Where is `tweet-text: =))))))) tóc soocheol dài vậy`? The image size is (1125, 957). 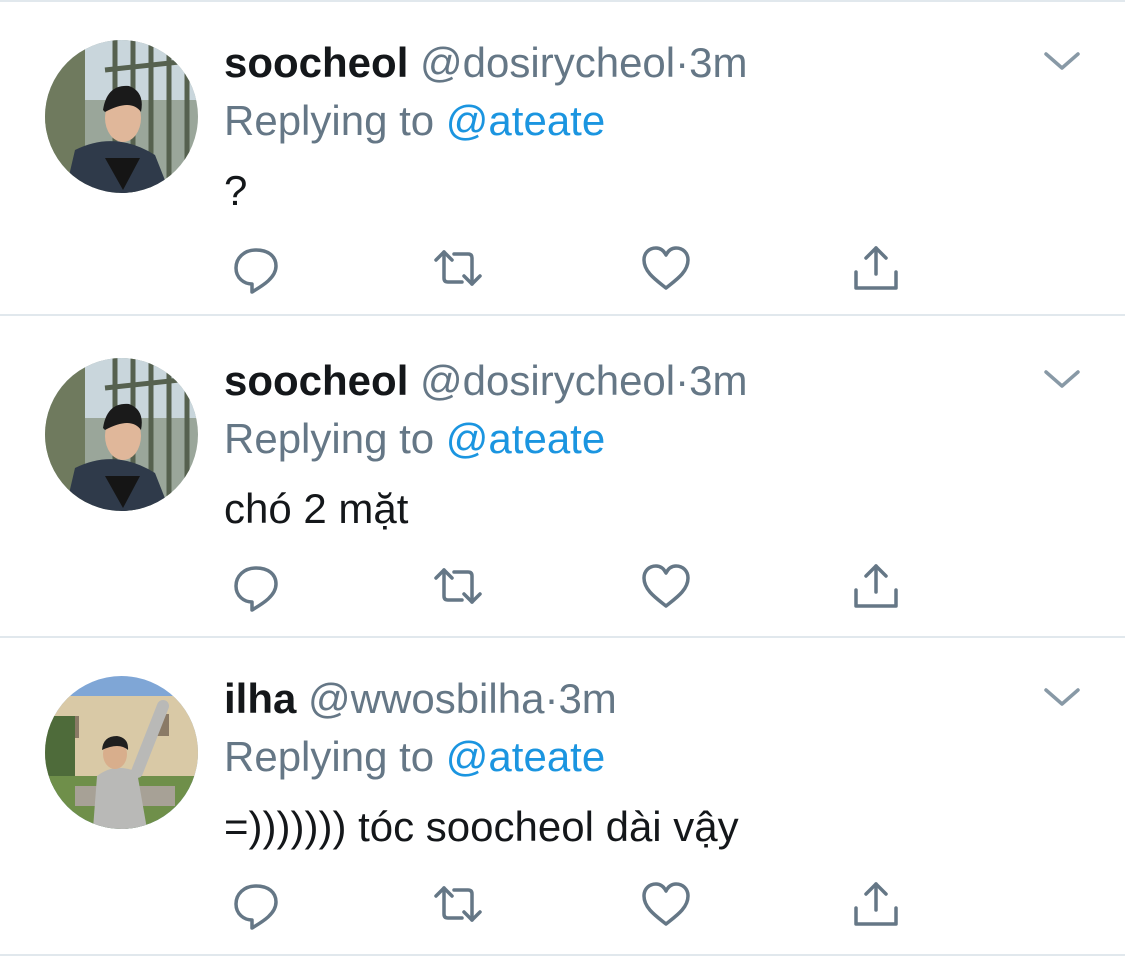 tweet-text: =))))))) tóc soocheol dài vậy is located at coordinates (481, 826).